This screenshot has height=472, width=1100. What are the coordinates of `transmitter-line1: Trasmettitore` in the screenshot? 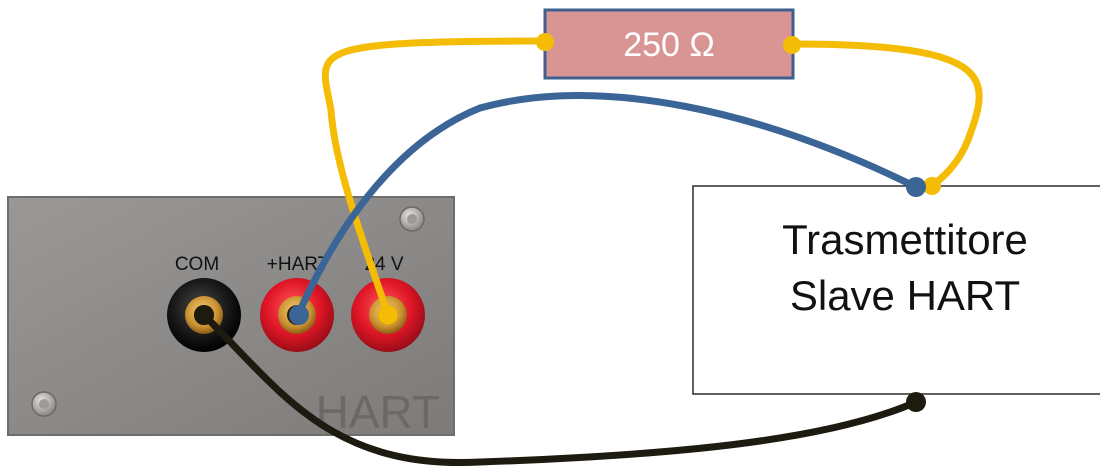 It's located at (905, 239).